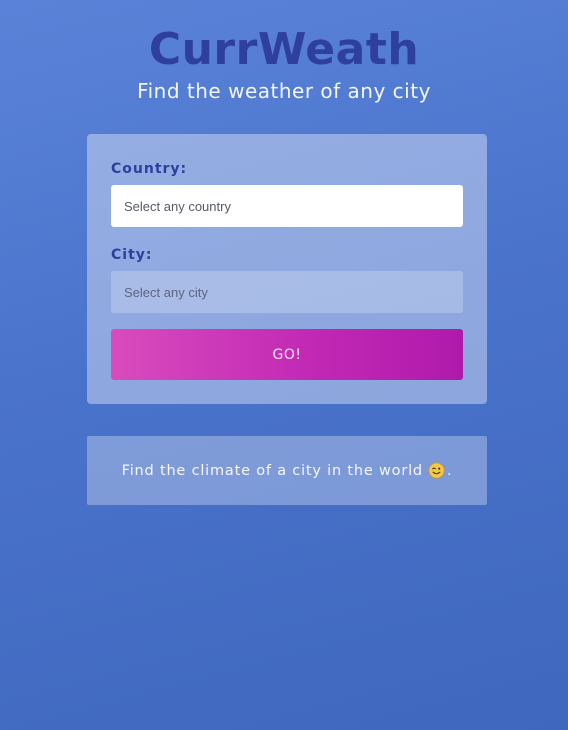 Image resolution: width=568 pixels, height=730 pixels. I want to click on country-label: Country:, so click(149, 169).